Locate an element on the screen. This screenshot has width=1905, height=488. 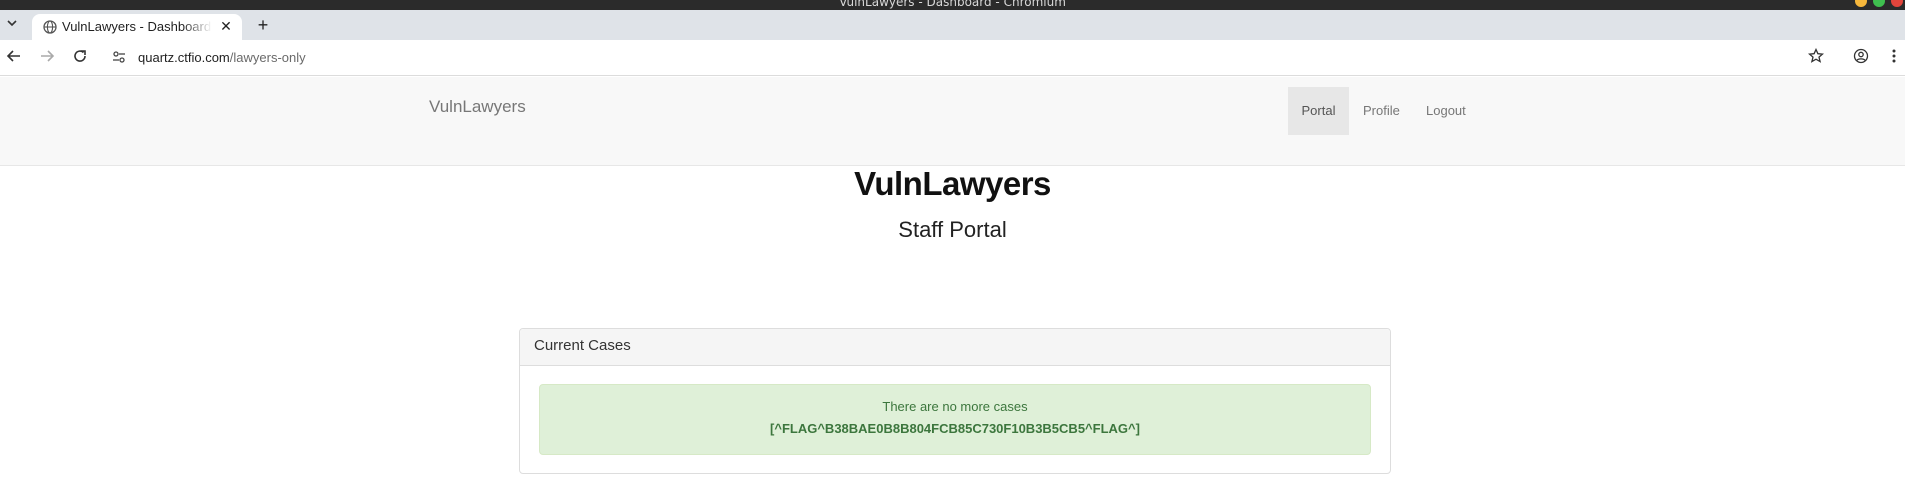
new-tab-button: + is located at coordinates (263, 26).